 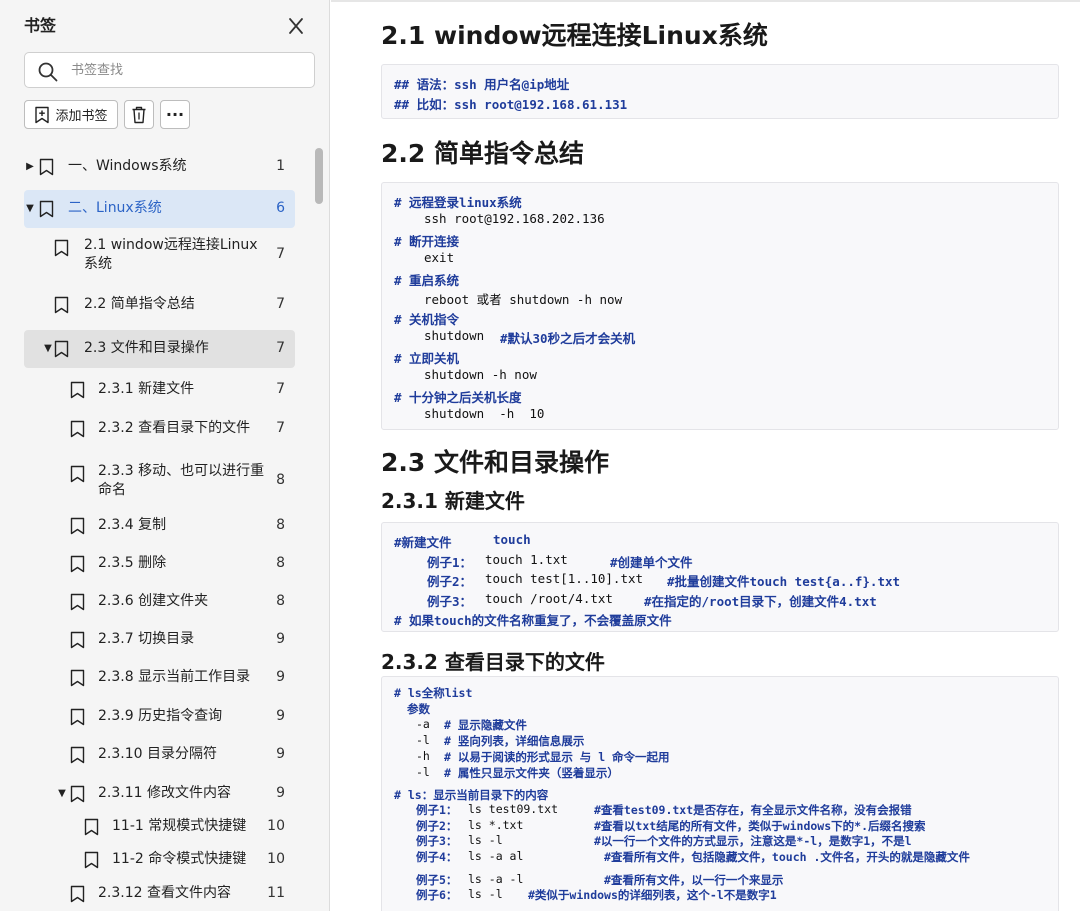 I want to click on code-line: ls *.txt, so click(x=496, y=825).